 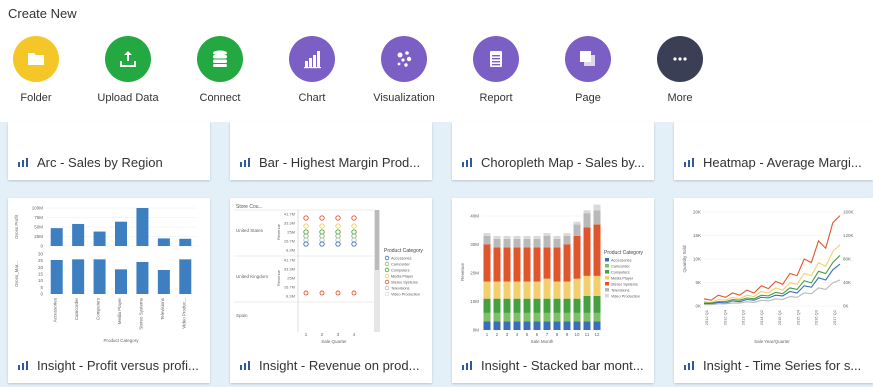 What do you see at coordinates (312, 70) in the screenshot?
I see `create-chart-button: Chart` at bounding box center [312, 70].